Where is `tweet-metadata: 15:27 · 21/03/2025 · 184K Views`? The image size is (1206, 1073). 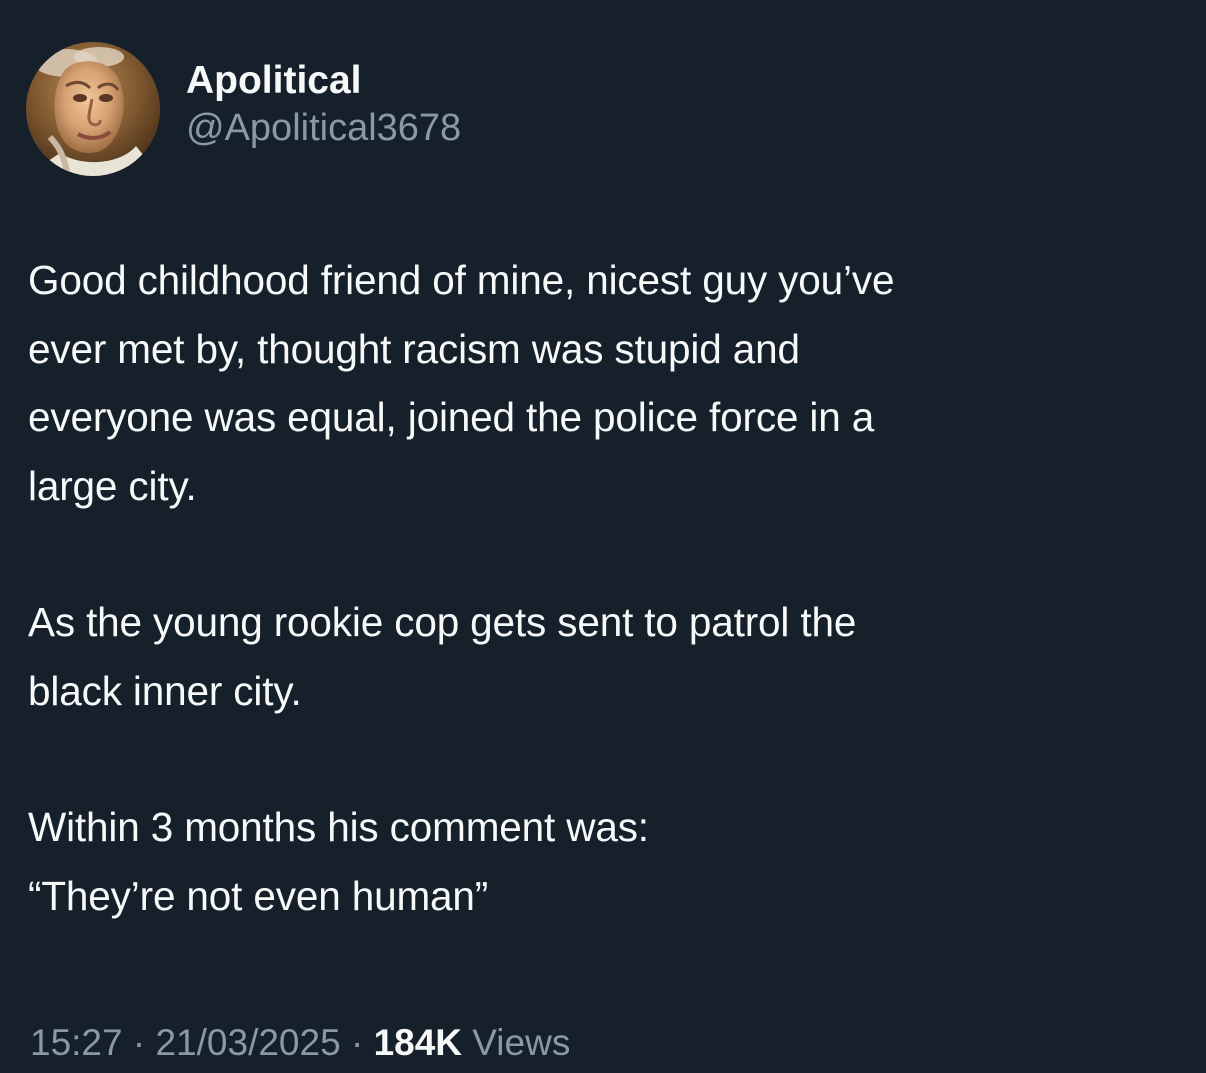
tweet-metadata: 15:27 · 21/03/2025 · 184K Views is located at coordinates (300, 1043).